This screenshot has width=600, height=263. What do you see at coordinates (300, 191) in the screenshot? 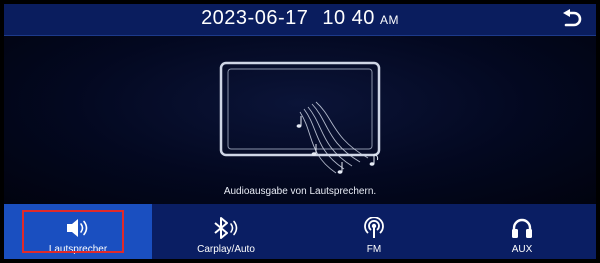
I see `audio-output-message: Audioausgabe von Lautsprechern.` at bounding box center [300, 191].